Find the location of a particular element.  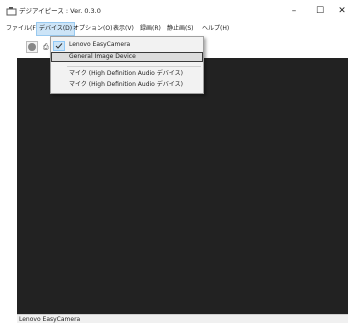

device-item-general-image-device: General Image Device is located at coordinates (127, 57).